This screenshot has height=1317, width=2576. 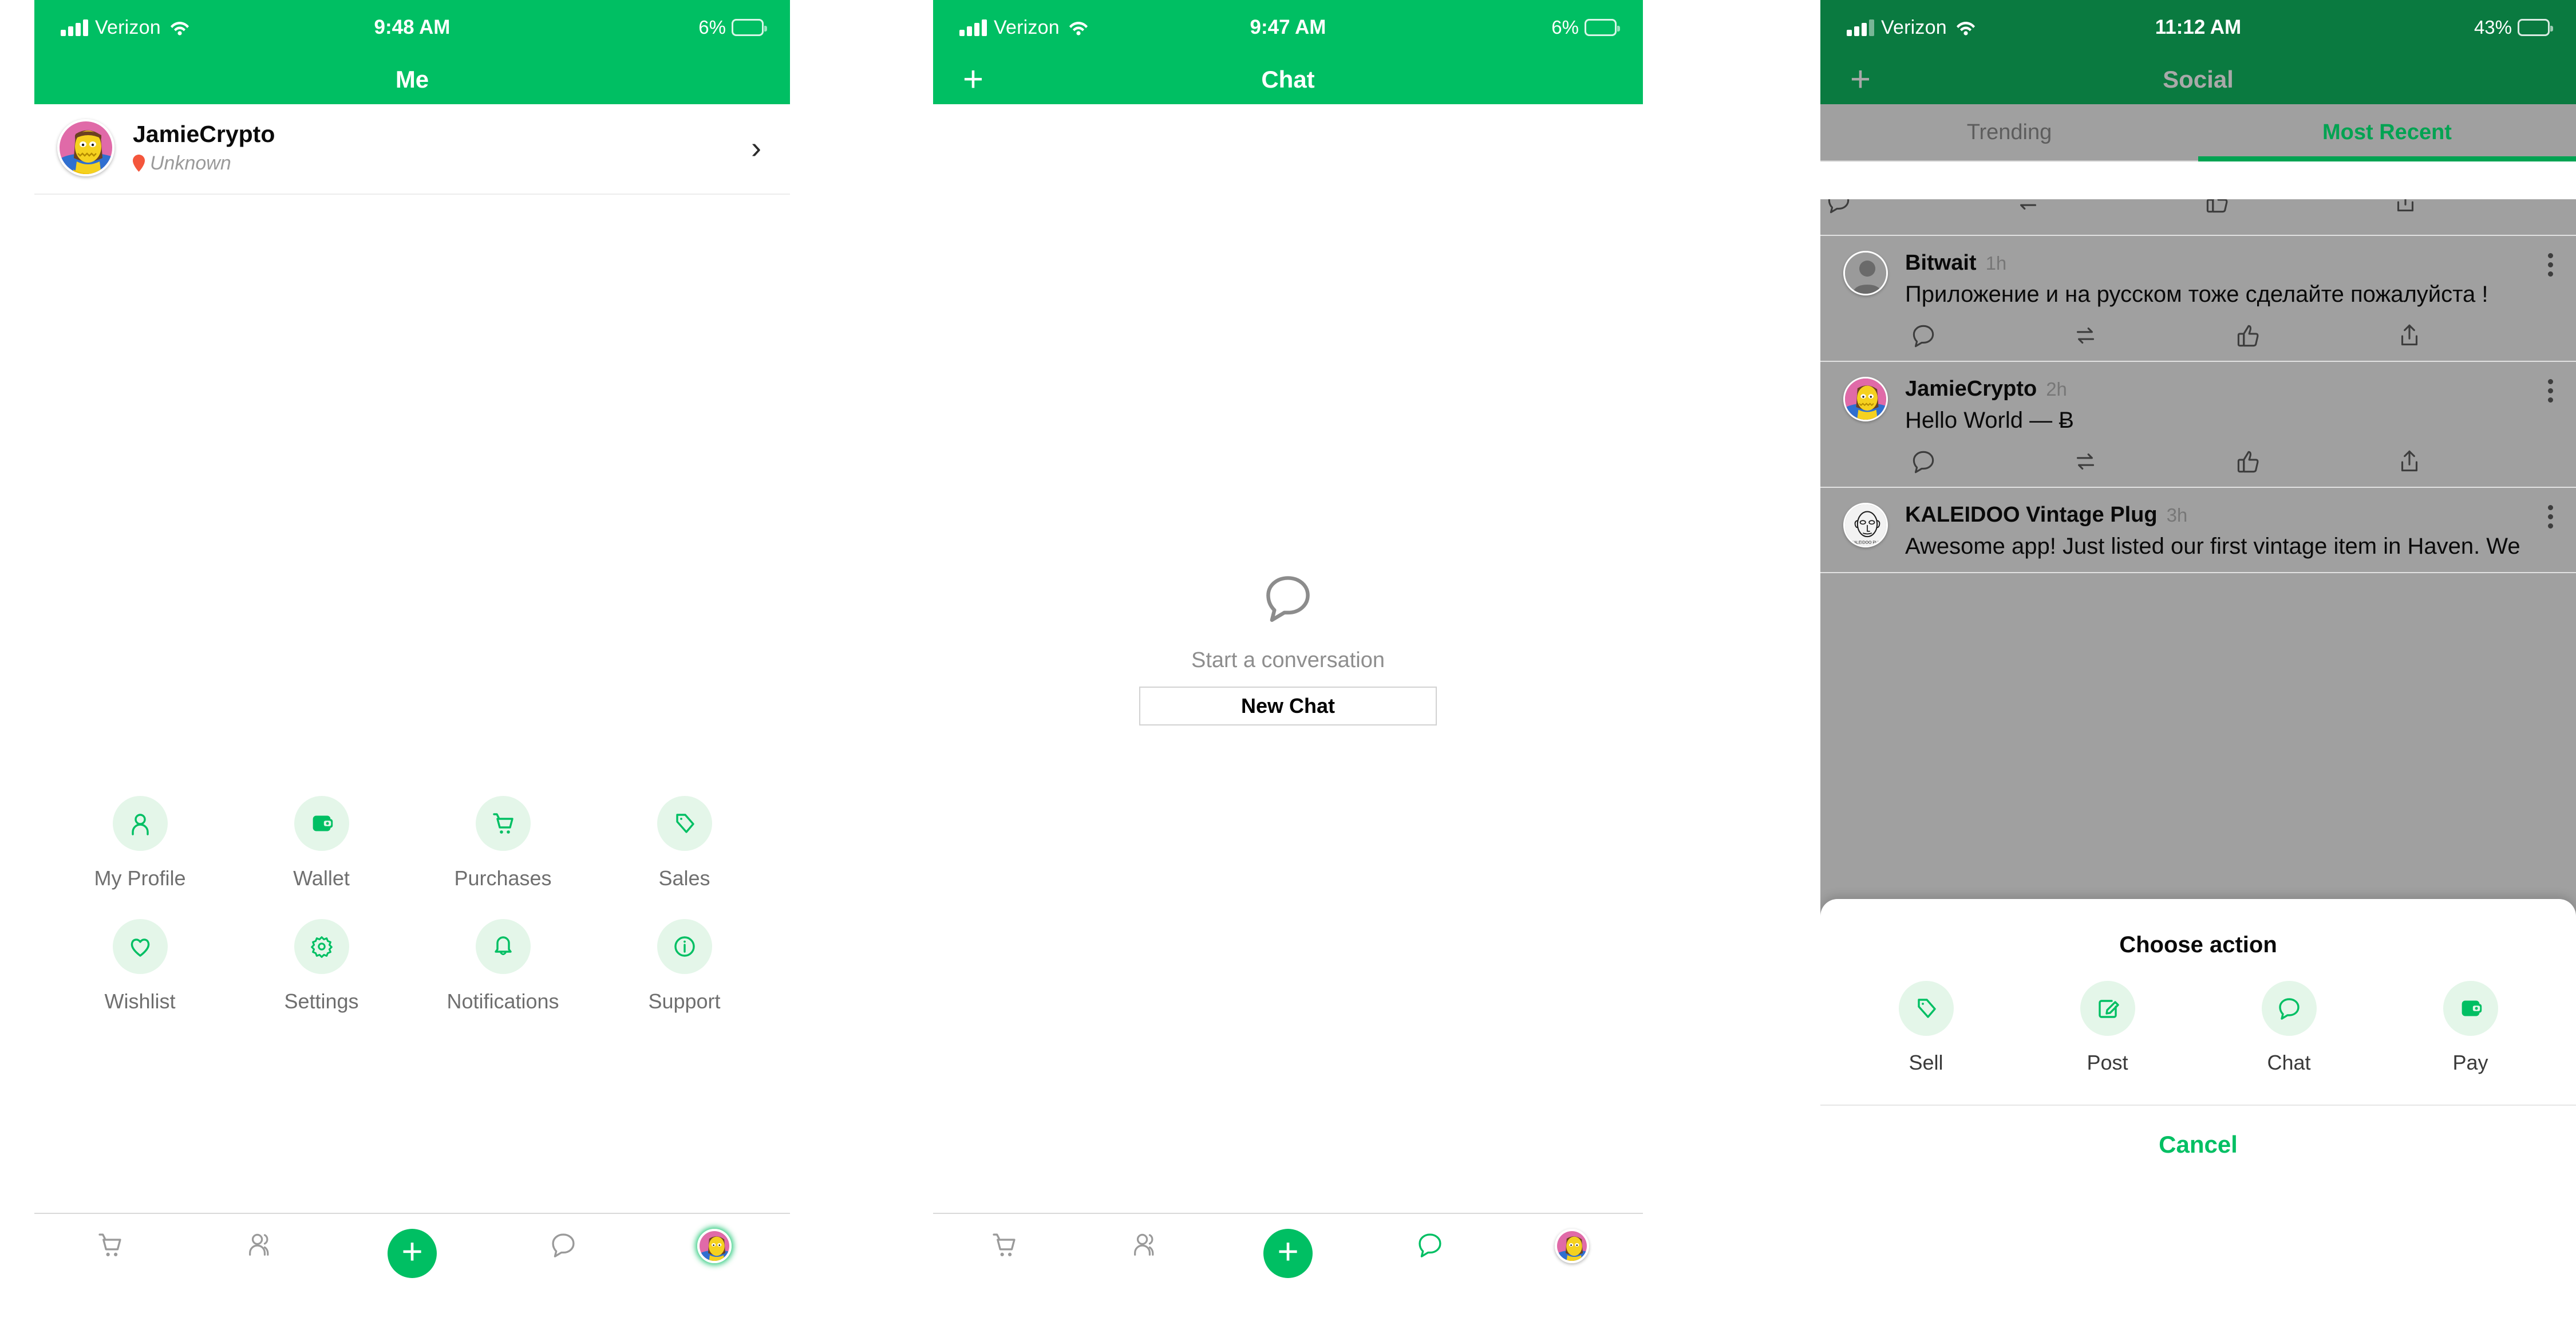 I want to click on tab-trending: Trending, so click(x=2009, y=132).